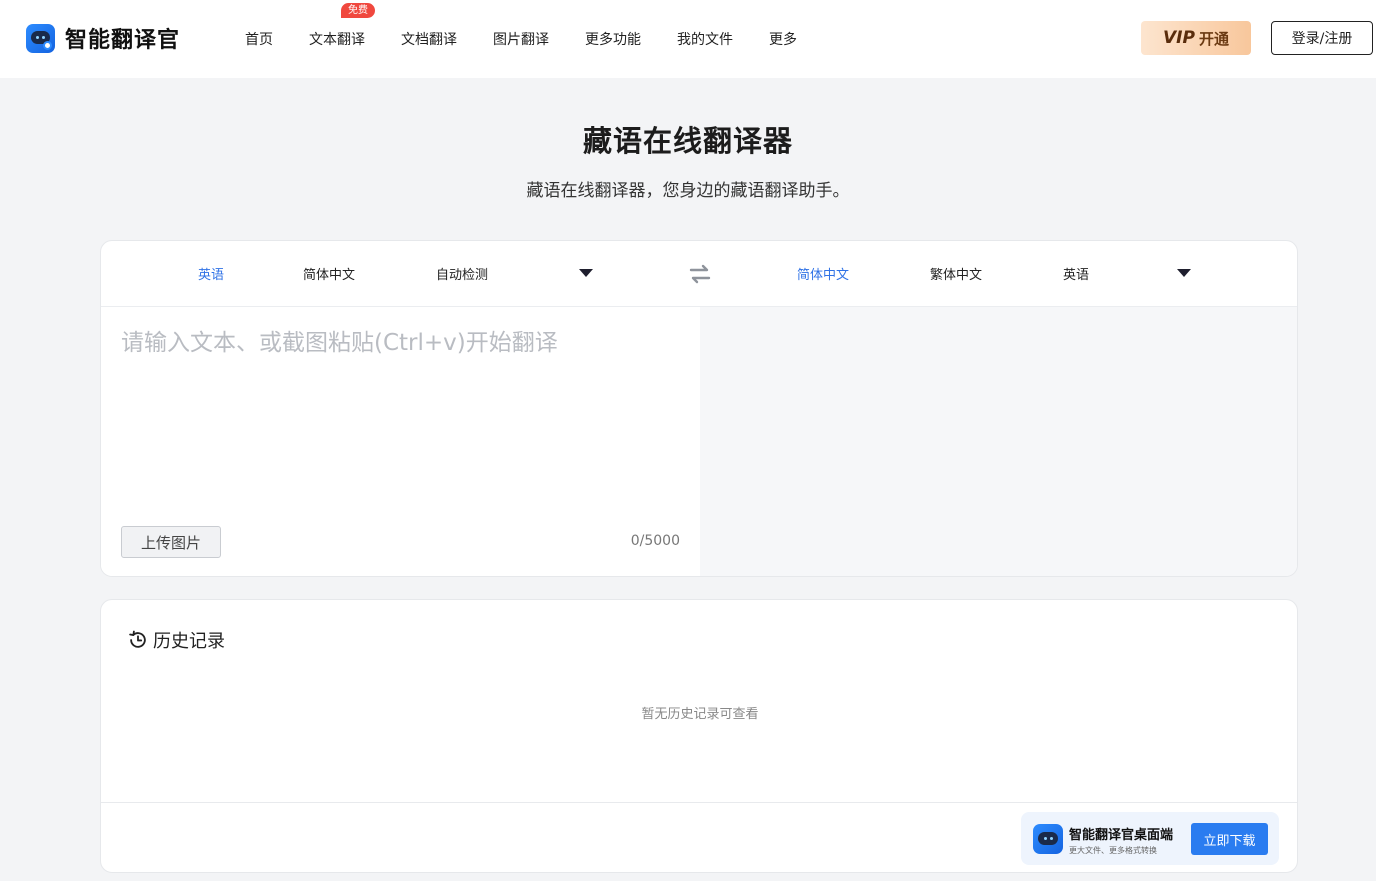  Describe the element at coordinates (429, 39) in the screenshot. I see `nav-document-translate: 文档翻译` at that location.